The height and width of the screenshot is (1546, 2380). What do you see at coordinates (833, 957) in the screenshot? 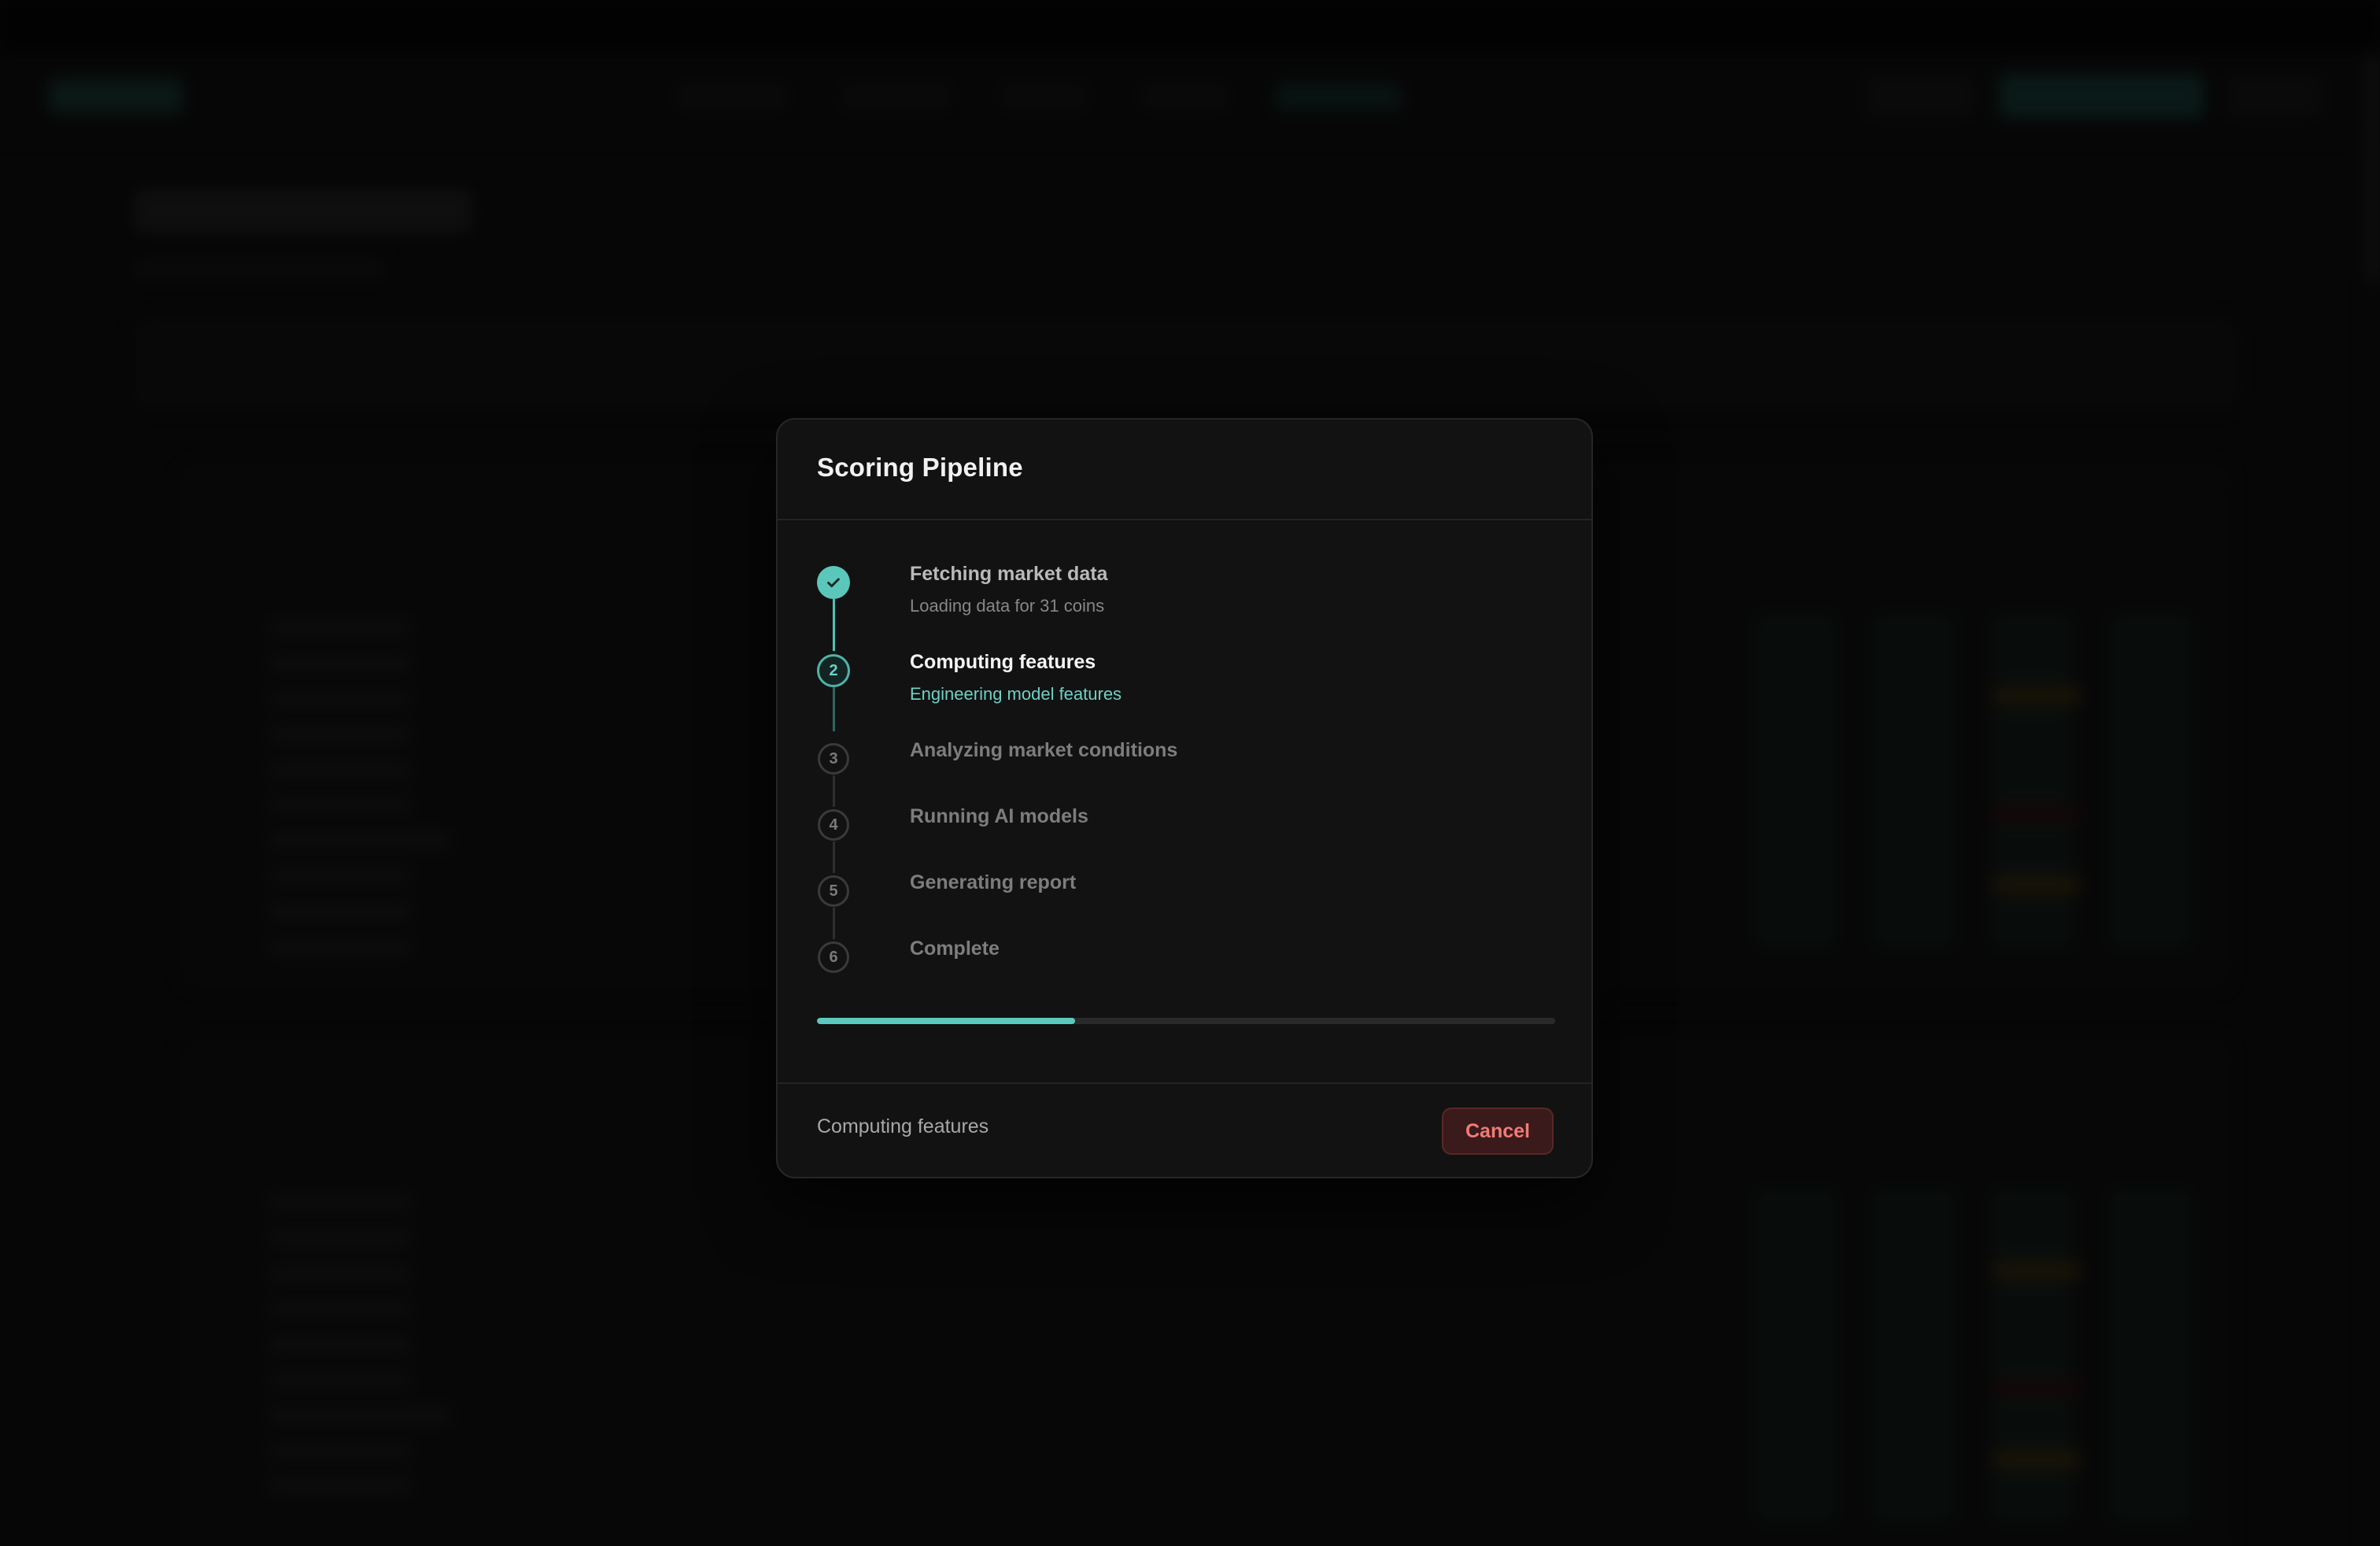
I see `step-status-marker: 6` at bounding box center [833, 957].